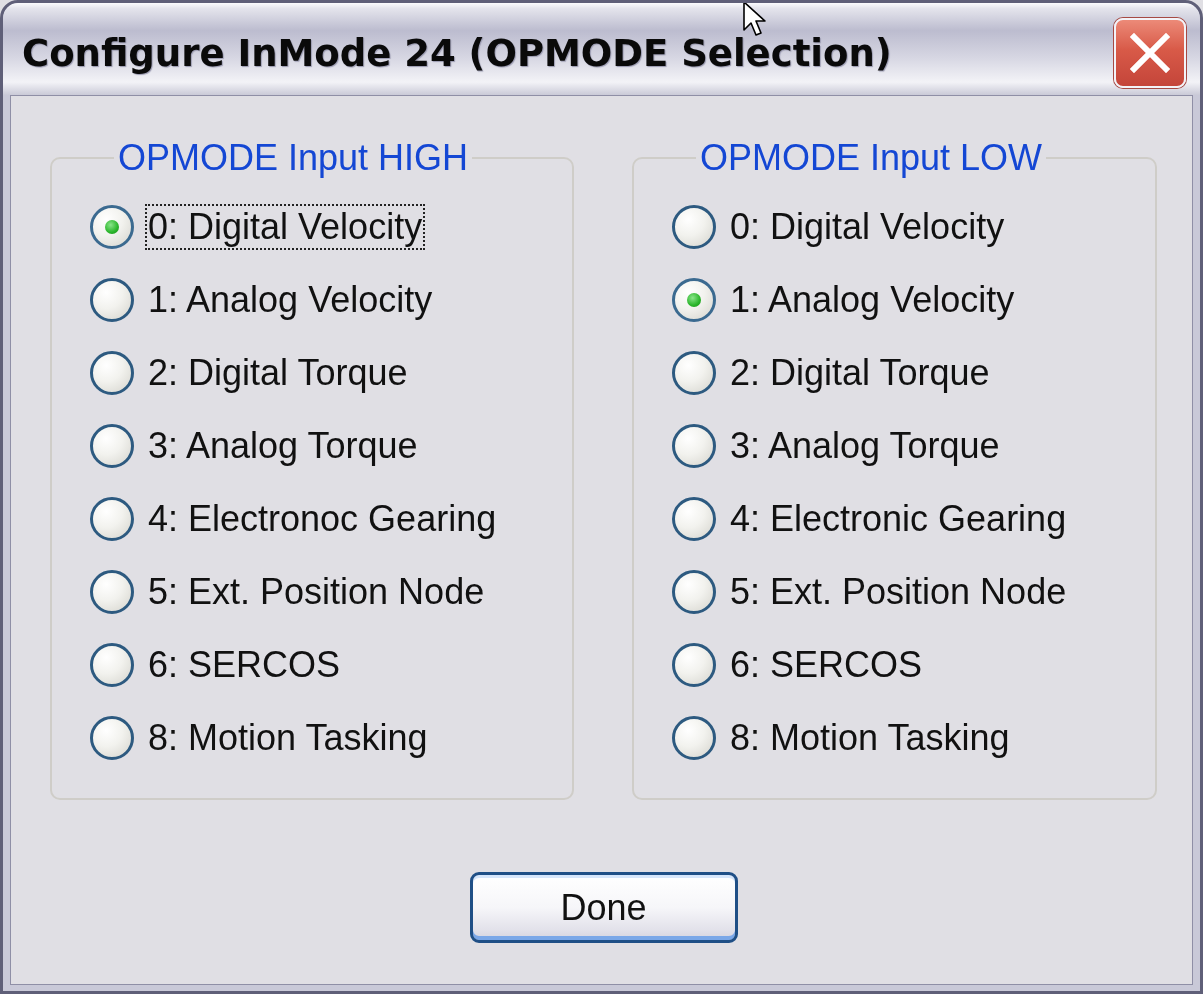 This screenshot has width=1203, height=994. Describe the element at coordinates (871, 158) in the screenshot. I see `group-title: OPMODE Input LOW` at that location.